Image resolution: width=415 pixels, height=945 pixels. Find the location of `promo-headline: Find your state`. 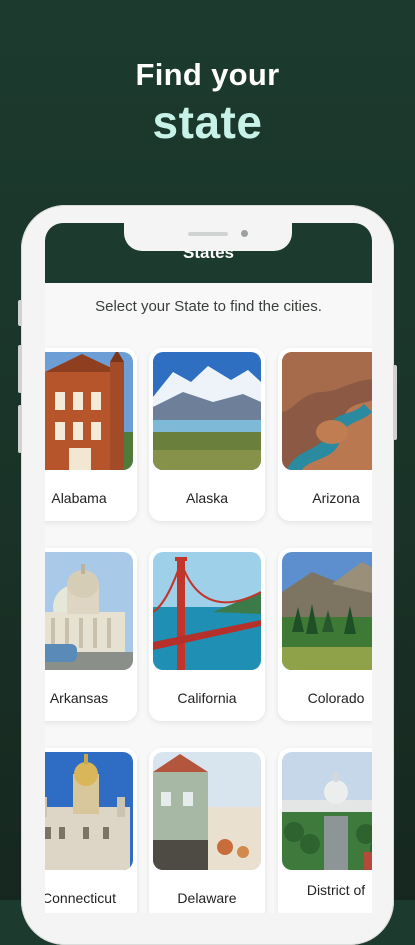

promo-headline: Find your state is located at coordinates (207, 101).